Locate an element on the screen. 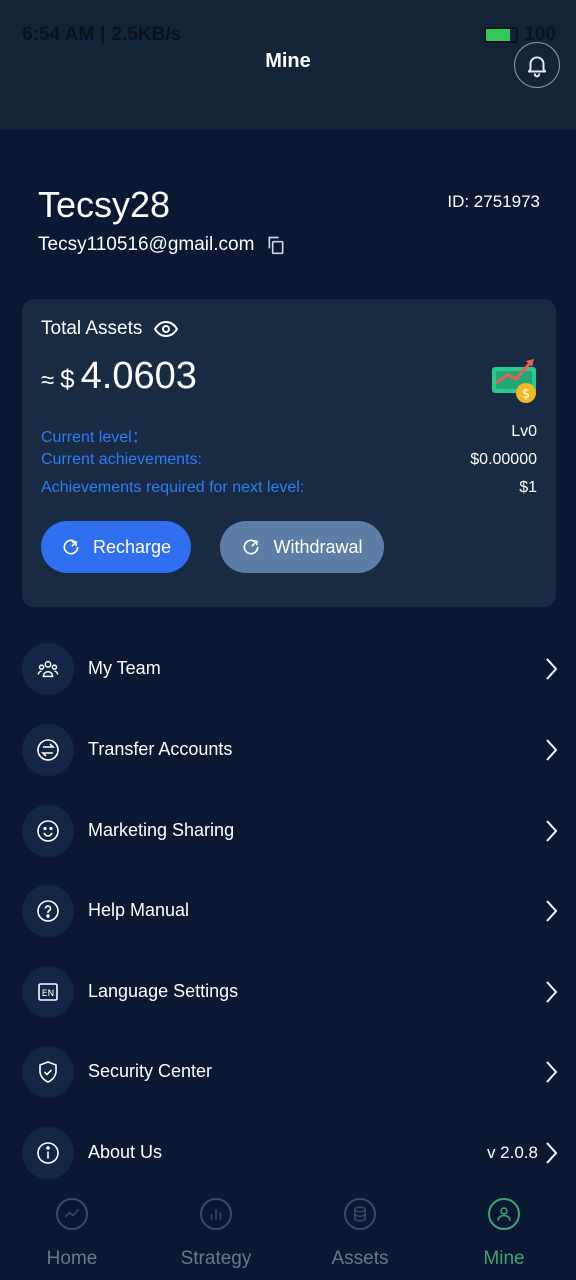 The image size is (576, 1280). bar-chart-icon is located at coordinates (216, 1214).